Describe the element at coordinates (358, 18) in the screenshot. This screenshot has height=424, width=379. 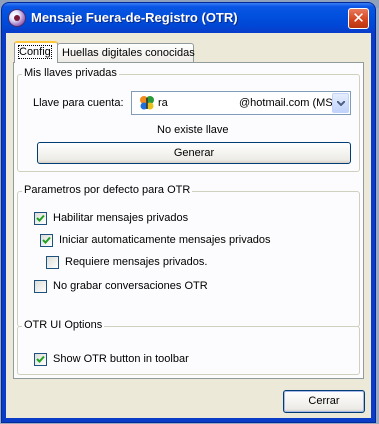
I see `close-window-button: ✕` at that location.